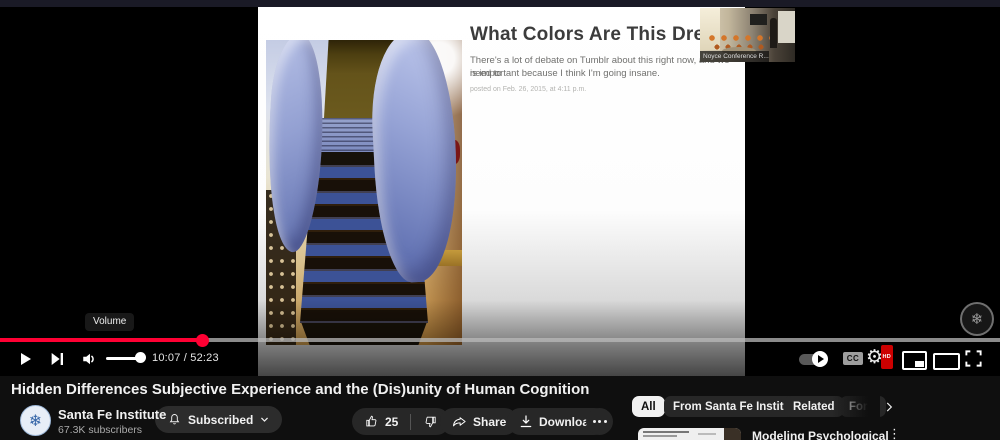 The image size is (1000, 440). I want to click on mute-button, so click(90, 359).